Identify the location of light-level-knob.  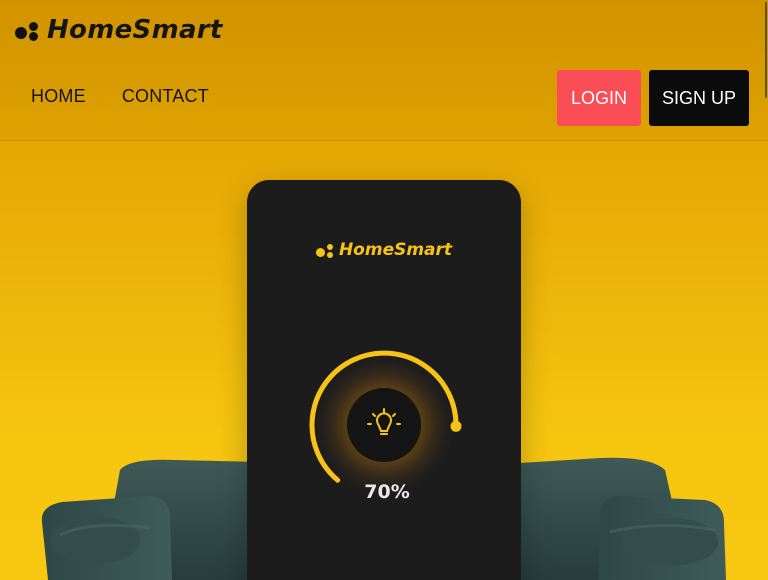
(456, 426).